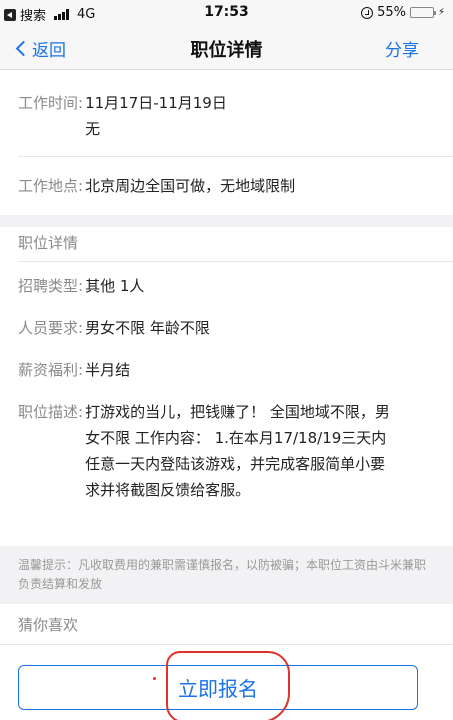  Describe the element at coordinates (115, 286) in the screenshot. I see `recruit-type-value: 其他 1人` at that location.